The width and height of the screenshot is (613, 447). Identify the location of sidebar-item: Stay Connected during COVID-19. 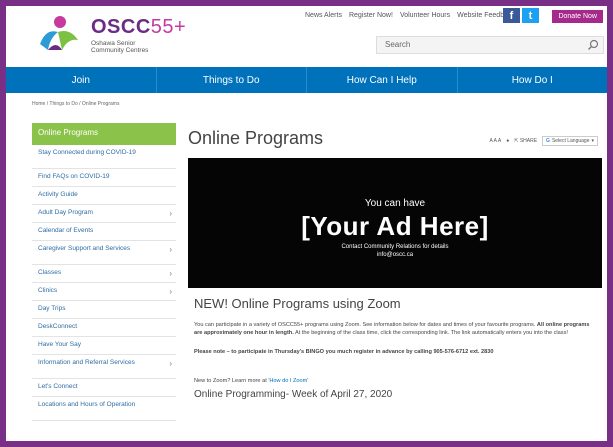
(104, 157).